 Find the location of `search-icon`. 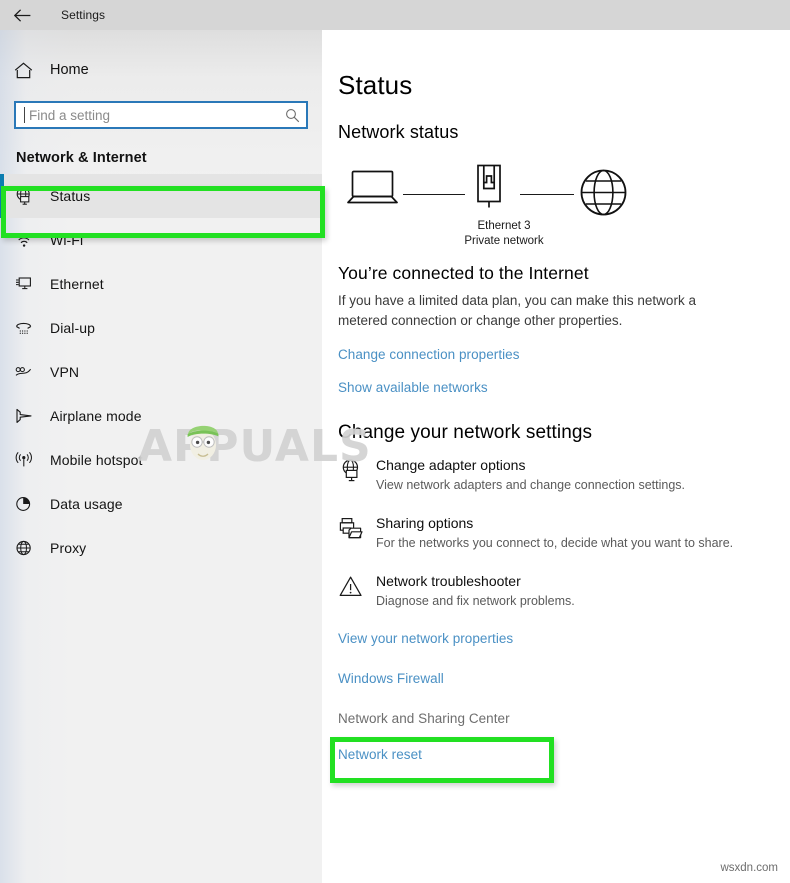

search-icon is located at coordinates (292, 115).